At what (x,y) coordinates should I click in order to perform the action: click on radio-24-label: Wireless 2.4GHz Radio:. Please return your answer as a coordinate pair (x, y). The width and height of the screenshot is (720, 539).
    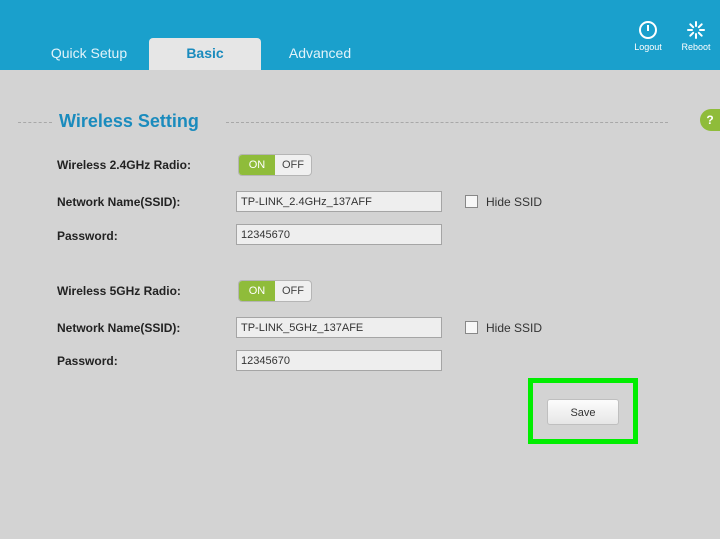
    Looking at the image, I should click on (124, 165).